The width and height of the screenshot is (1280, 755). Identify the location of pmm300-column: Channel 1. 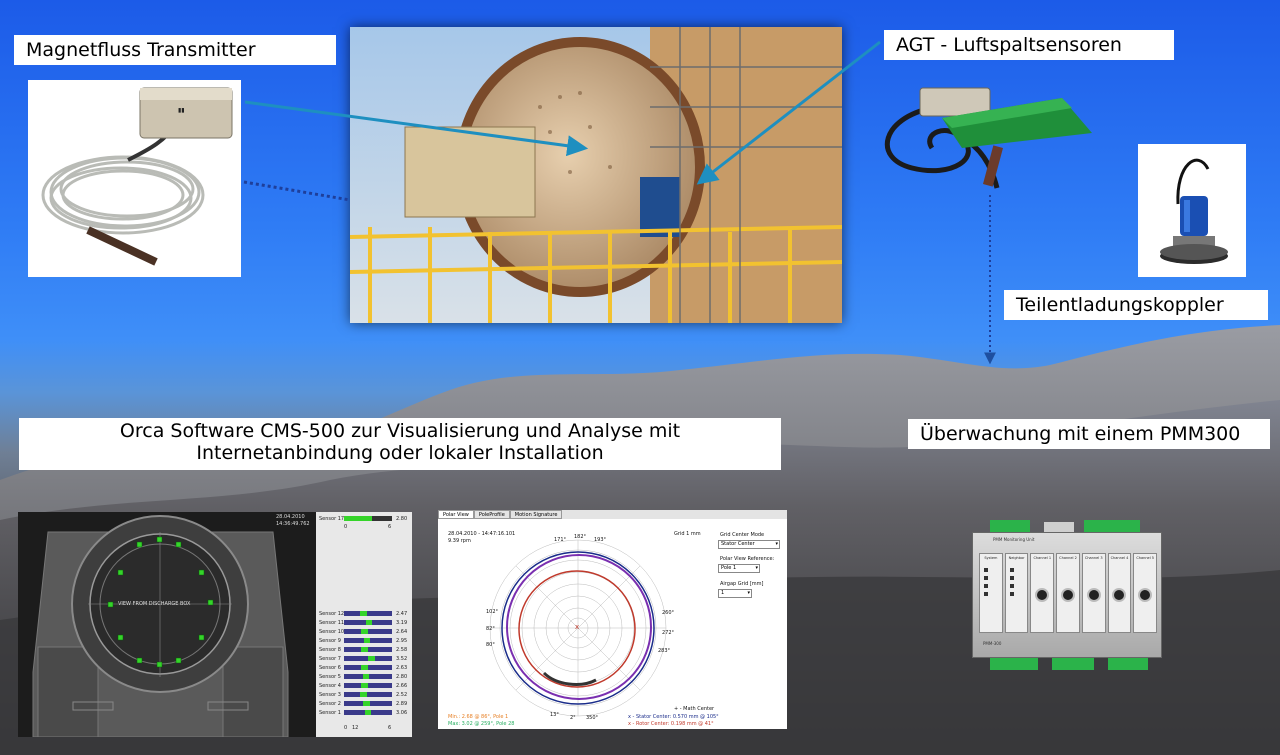
(1042, 593).